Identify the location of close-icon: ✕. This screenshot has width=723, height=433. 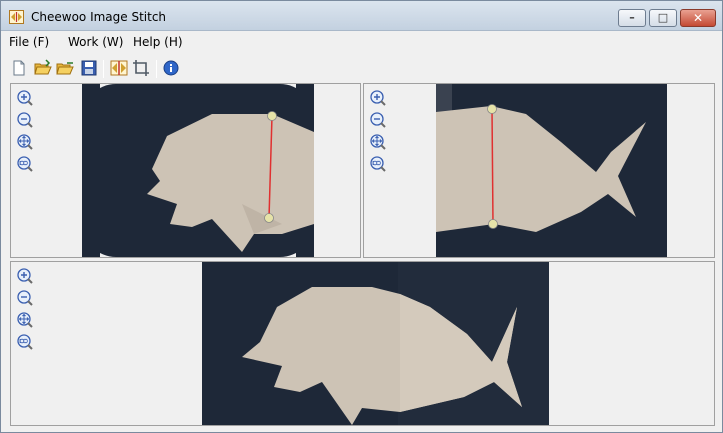
(698, 18).